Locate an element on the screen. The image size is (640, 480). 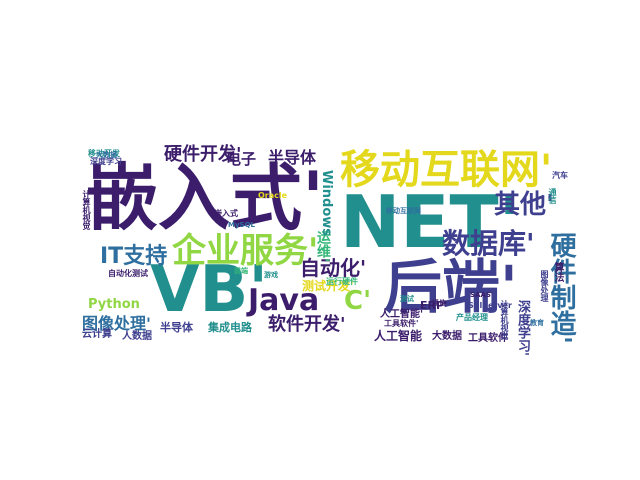
word: 测试 is located at coordinates (407, 299).